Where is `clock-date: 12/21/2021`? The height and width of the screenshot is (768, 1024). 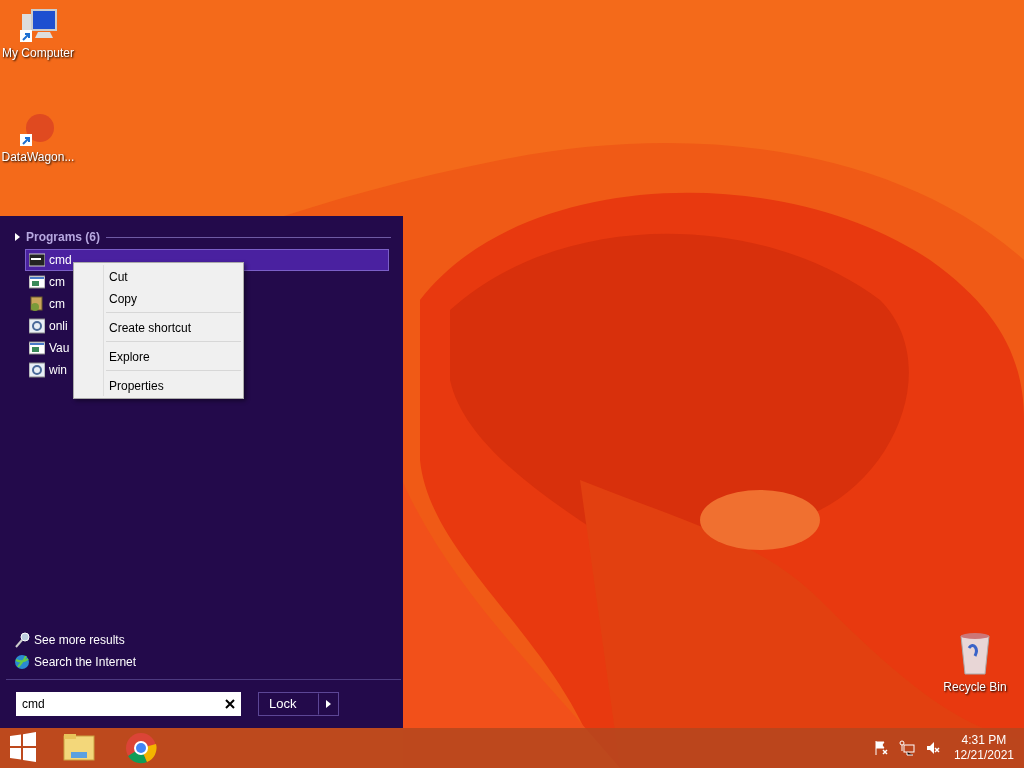
clock-date: 12/21/2021 is located at coordinates (983, 755).